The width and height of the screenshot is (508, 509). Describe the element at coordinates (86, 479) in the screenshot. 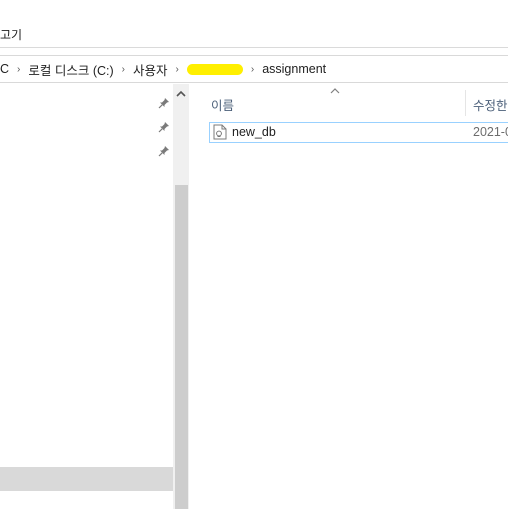

I see `nav-selected-item` at that location.